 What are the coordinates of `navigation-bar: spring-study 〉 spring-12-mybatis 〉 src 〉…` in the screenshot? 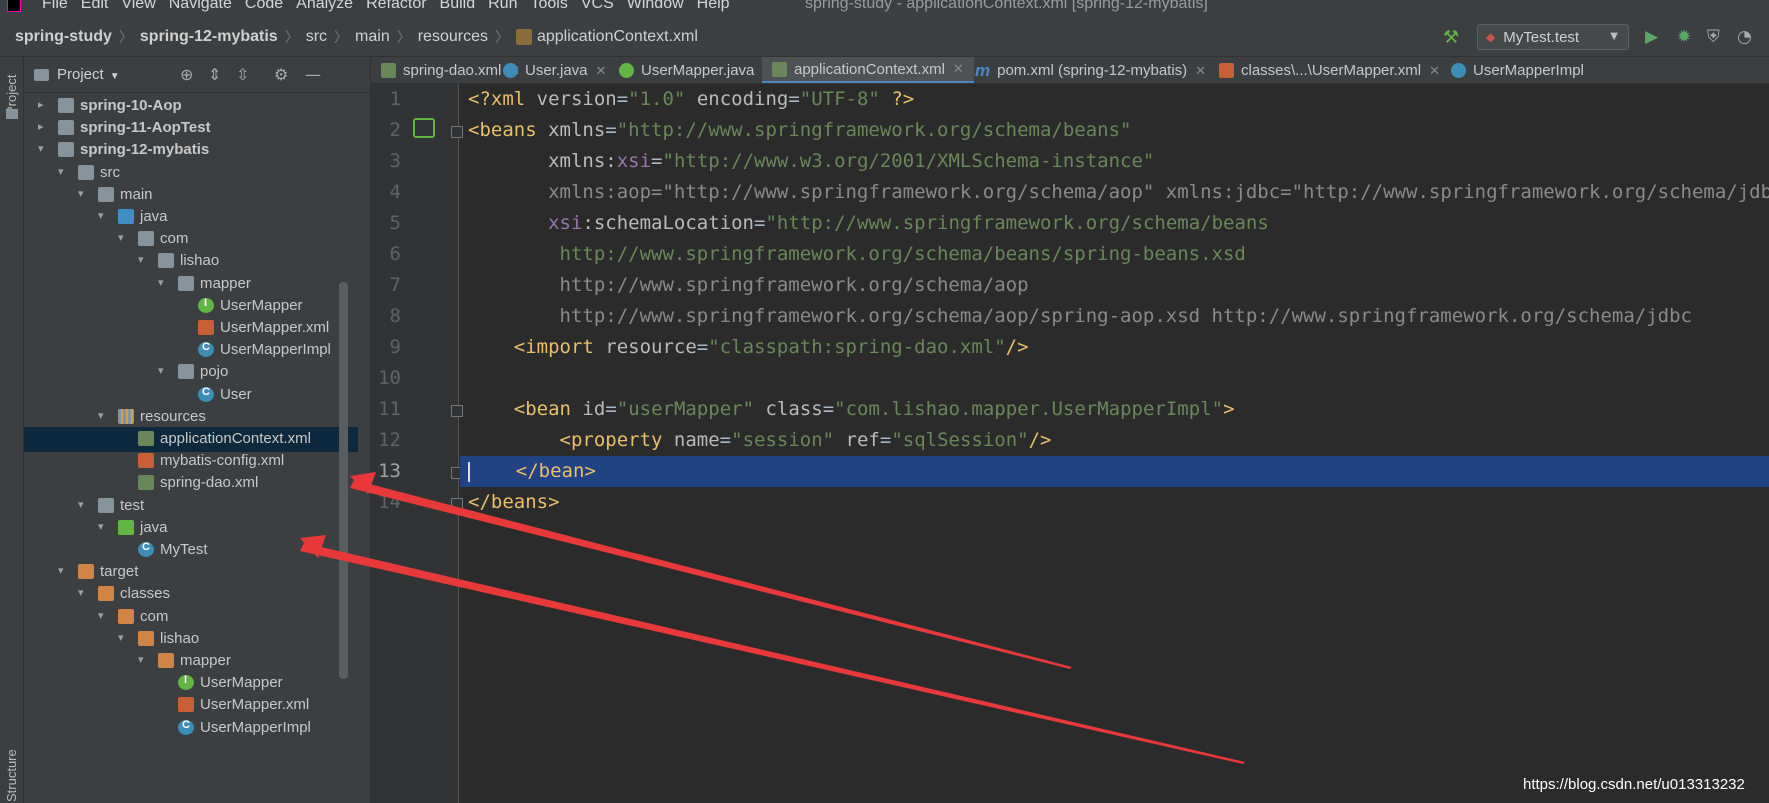 It's located at (884, 36).